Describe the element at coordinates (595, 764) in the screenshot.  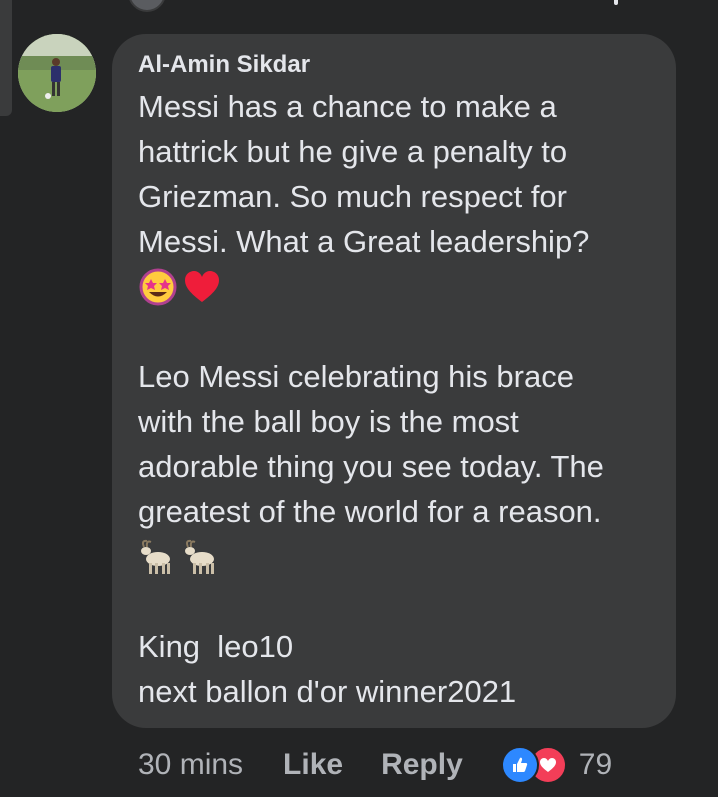
I see `reaction-count: 79` at that location.